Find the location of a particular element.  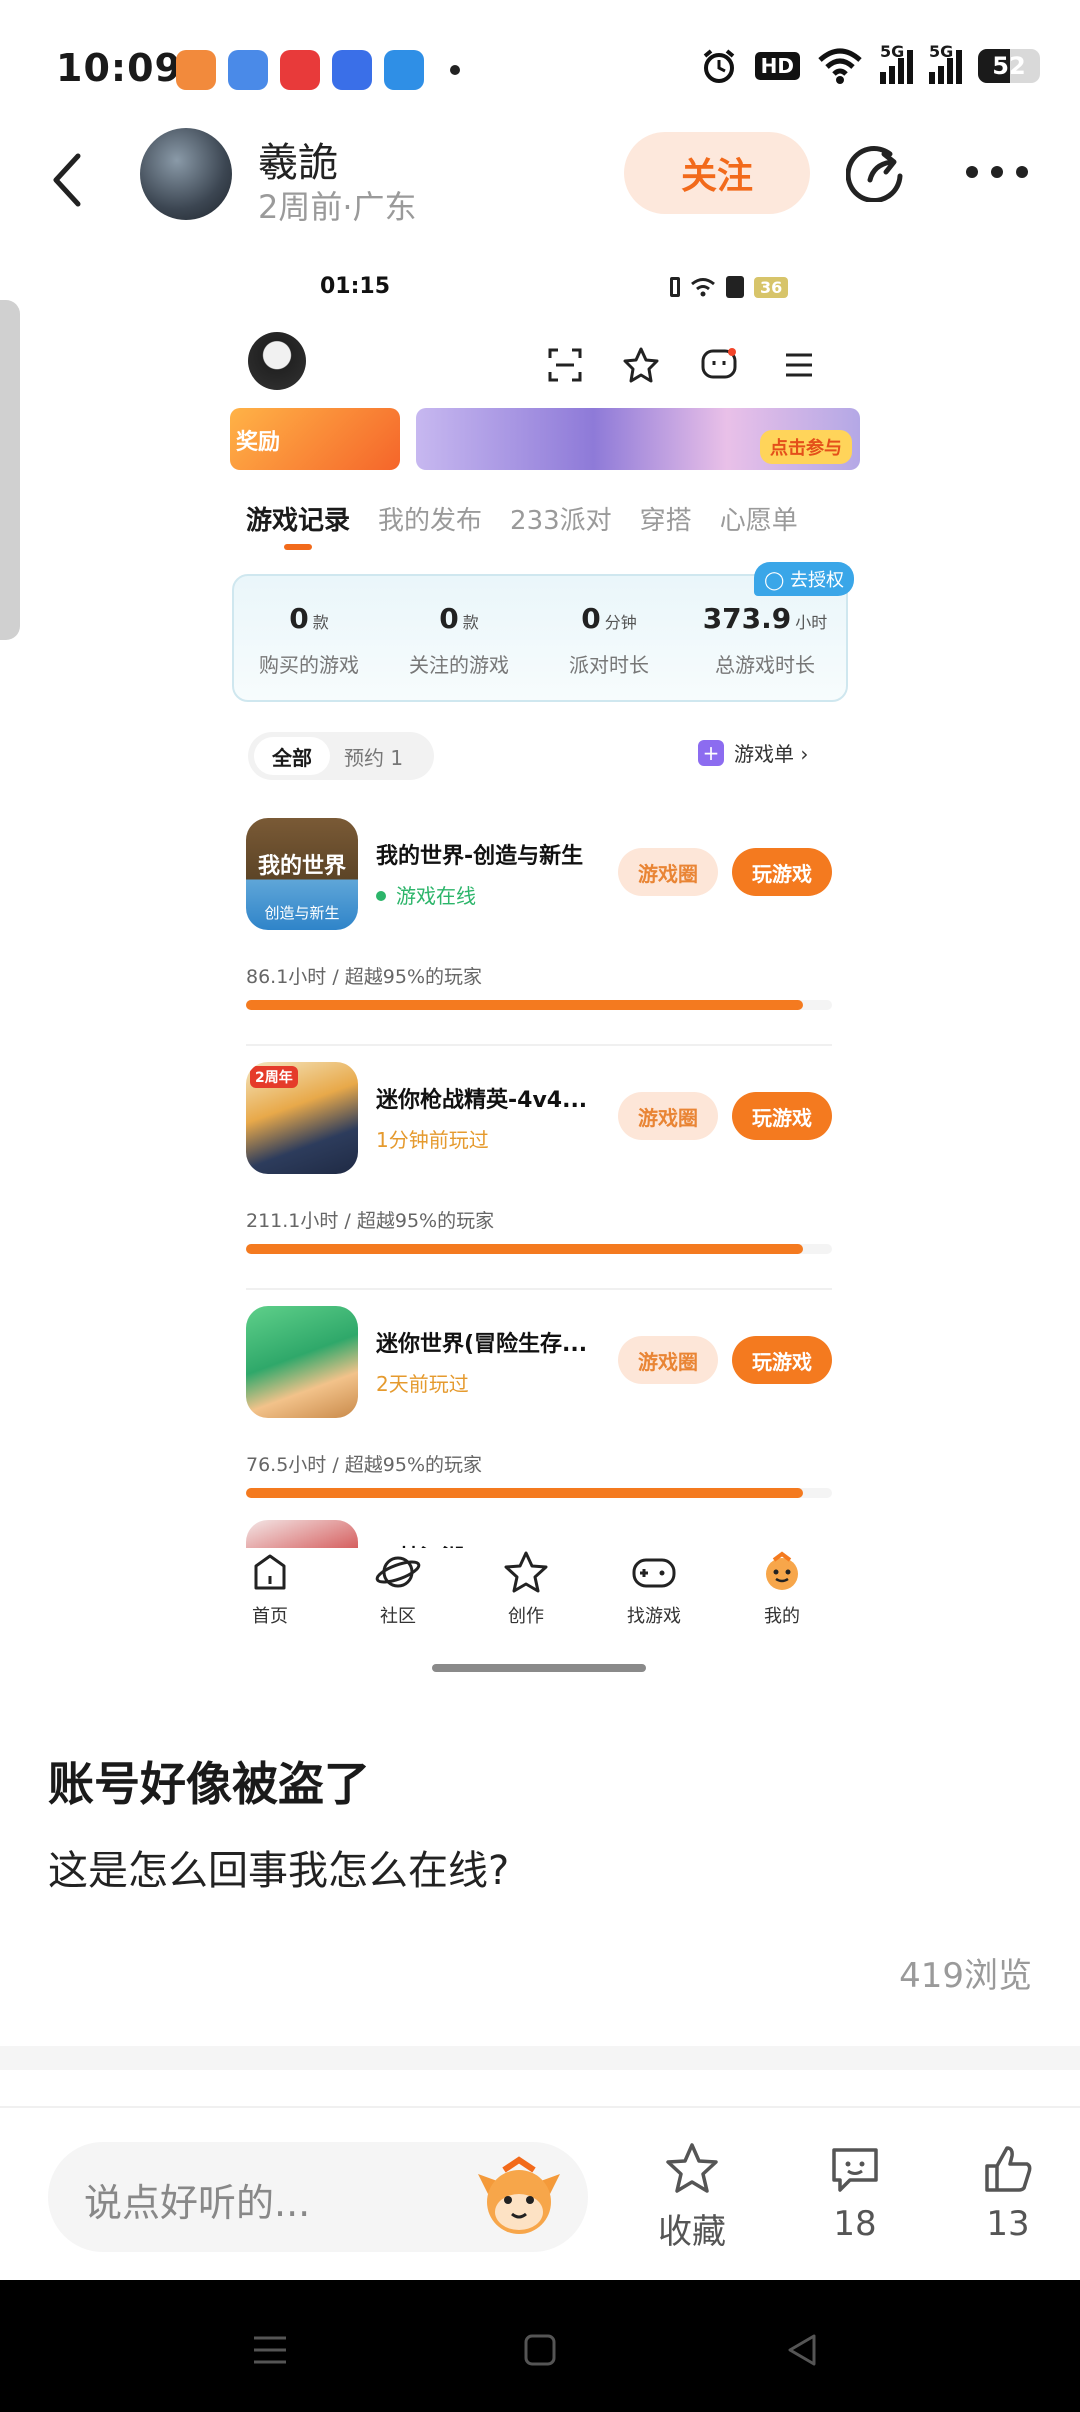

status-time: 10:09 is located at coordinates (119, 68).